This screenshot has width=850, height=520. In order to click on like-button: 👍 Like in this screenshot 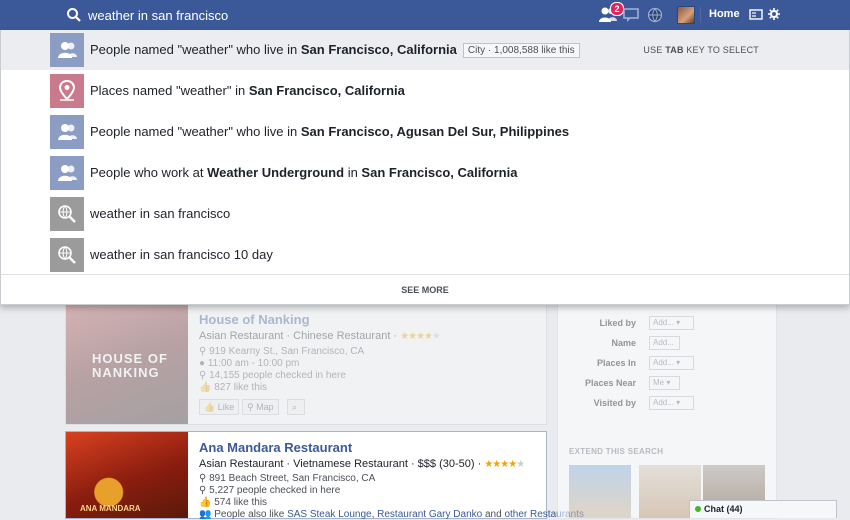, I will do `click(219, 407)`.